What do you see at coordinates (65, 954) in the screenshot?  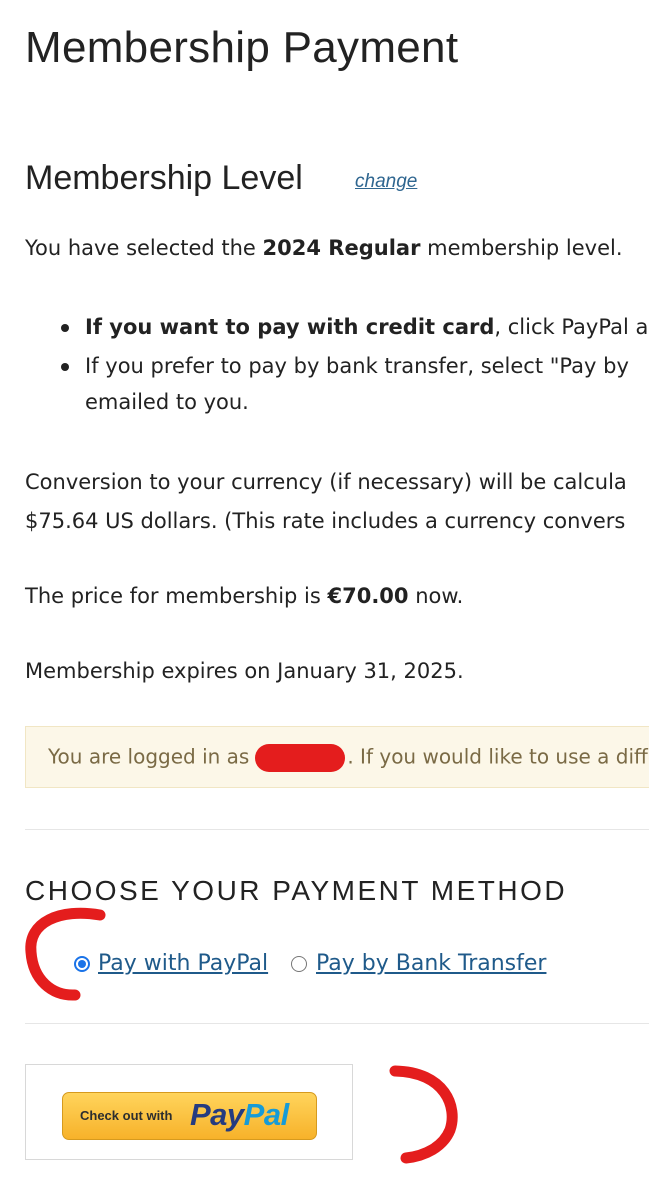 I see `annotation-bracket-left` at bounding box center [65, 954].